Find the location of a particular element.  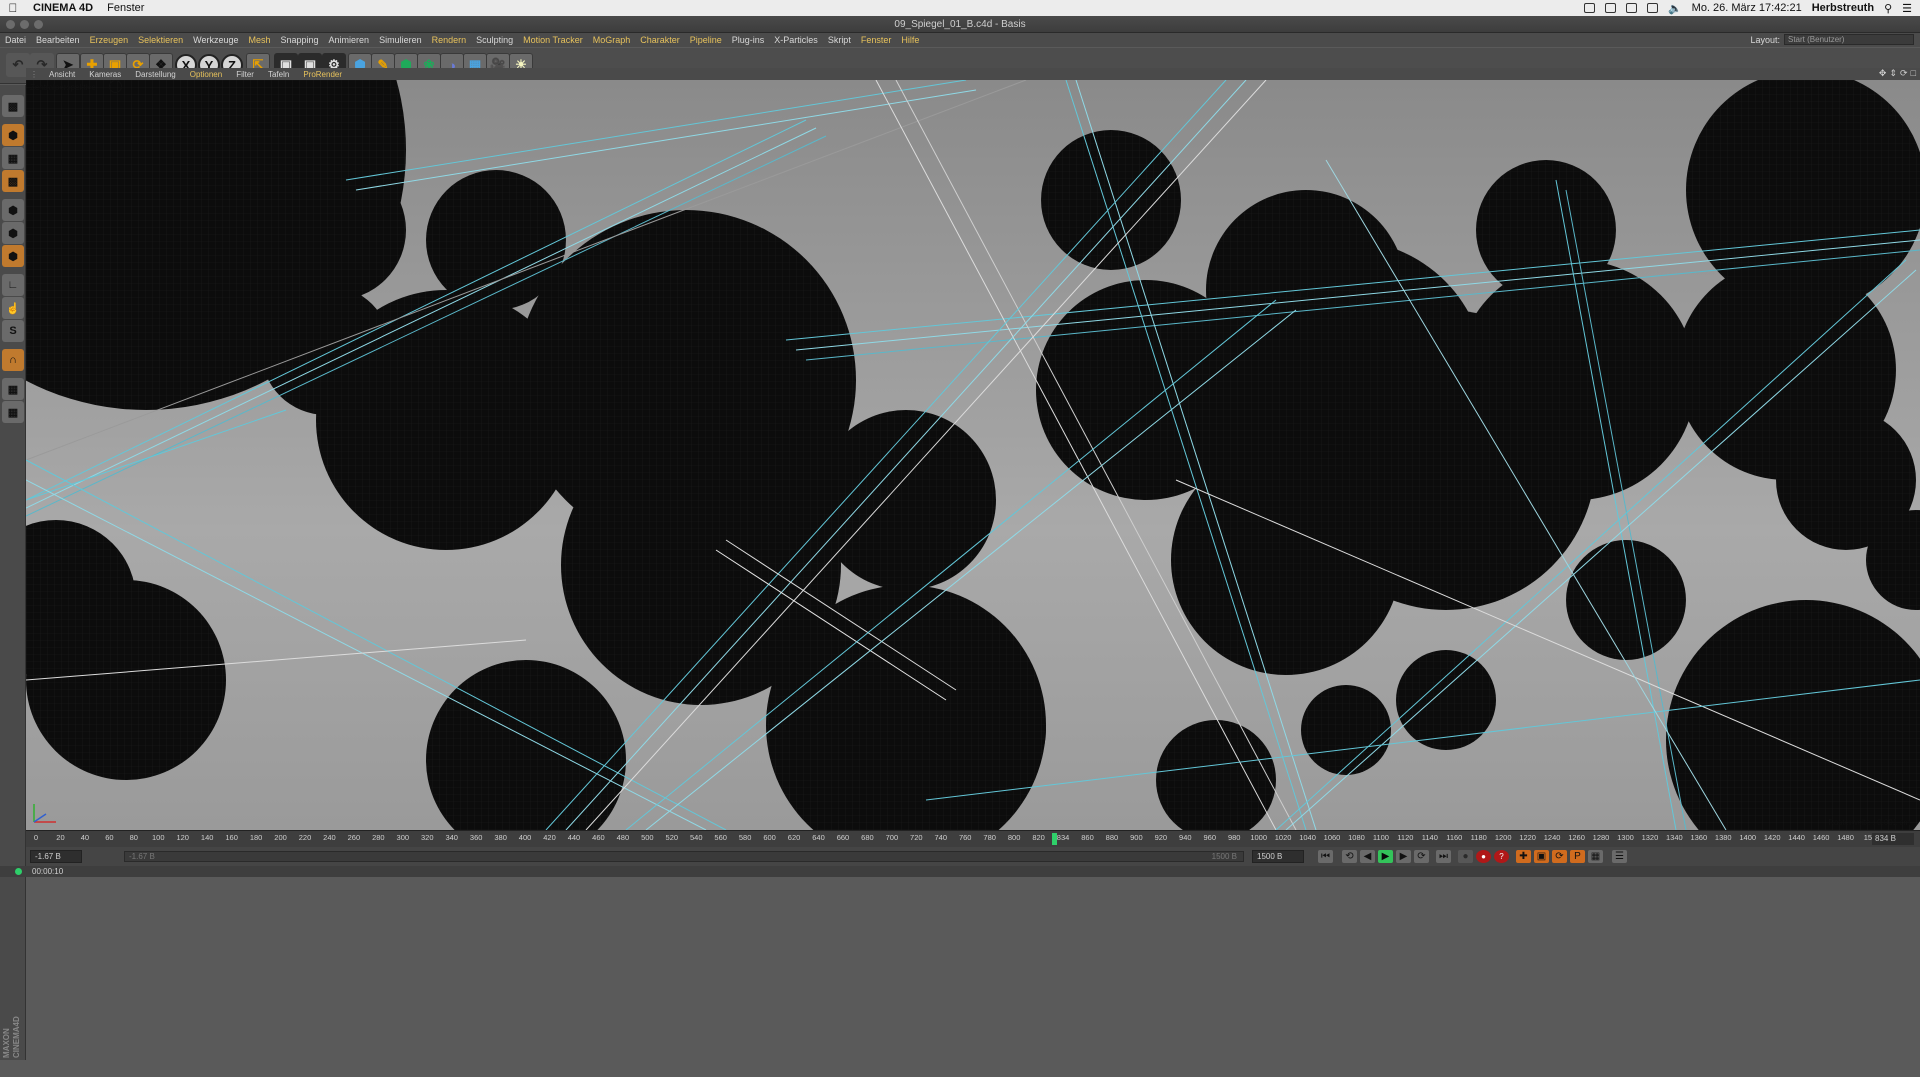

zoom-button is located at coordinates (38, 24).